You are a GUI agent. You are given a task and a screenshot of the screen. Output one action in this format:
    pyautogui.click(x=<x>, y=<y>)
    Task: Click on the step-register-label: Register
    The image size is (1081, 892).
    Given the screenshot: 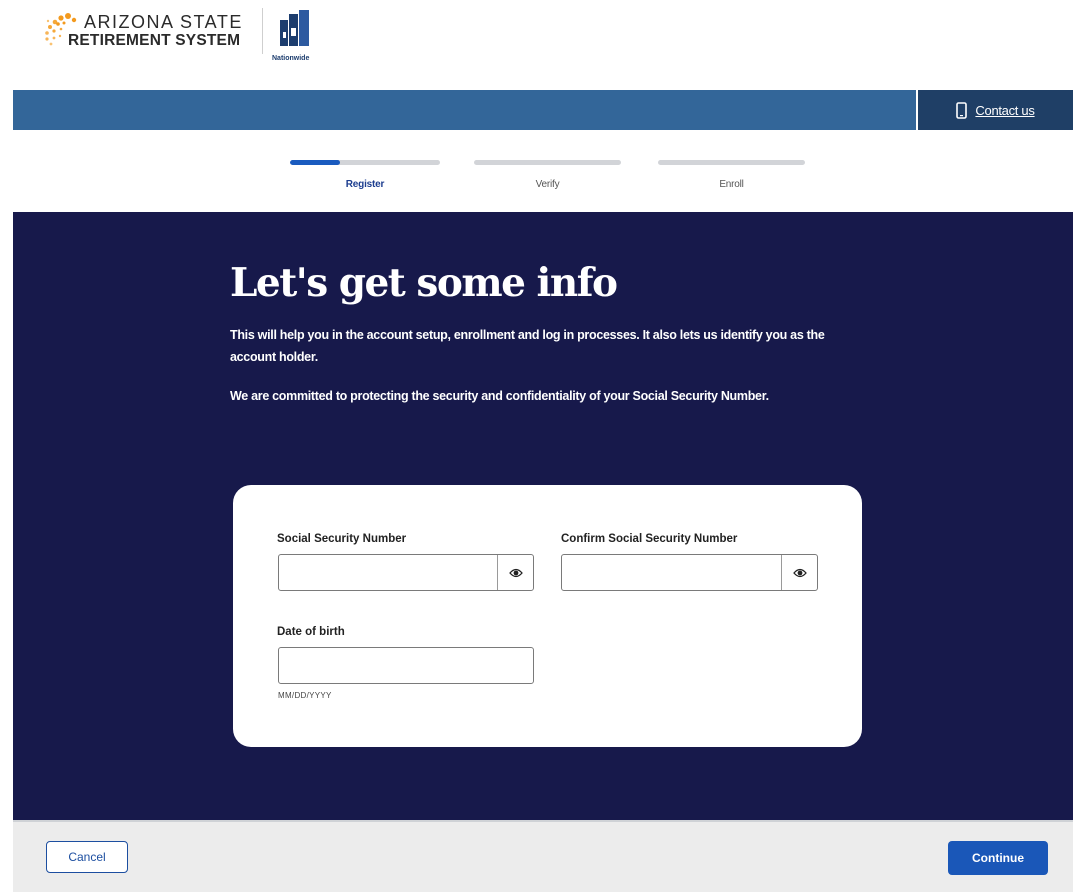 What is the action you would take?
    pyautogui.click(x=365, y=184)
    